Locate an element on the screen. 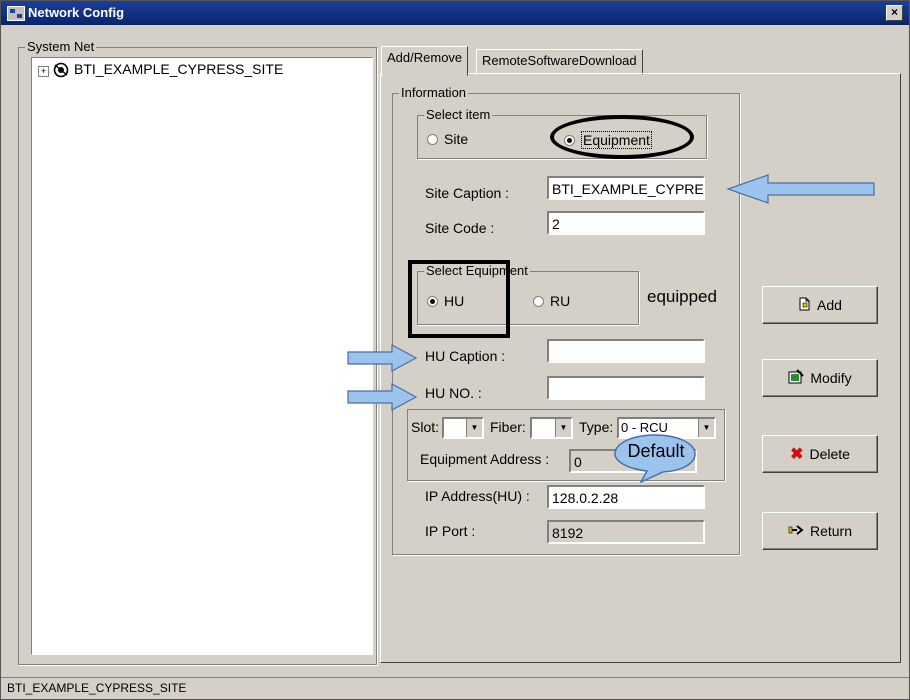 The height and width of the screenshot is (700, 910). ip-address-input: 128.0.2.28 is located at coordinates (626, 497).